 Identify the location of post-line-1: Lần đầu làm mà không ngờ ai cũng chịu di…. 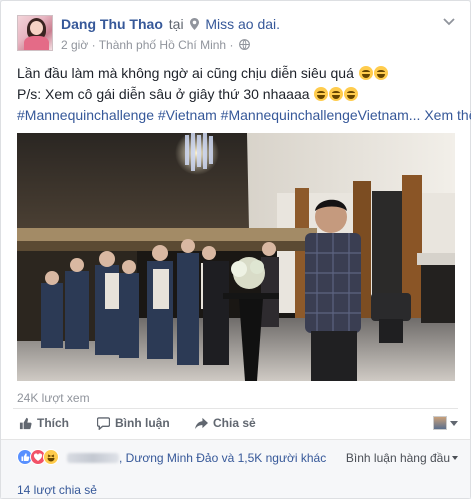
(237, 73).